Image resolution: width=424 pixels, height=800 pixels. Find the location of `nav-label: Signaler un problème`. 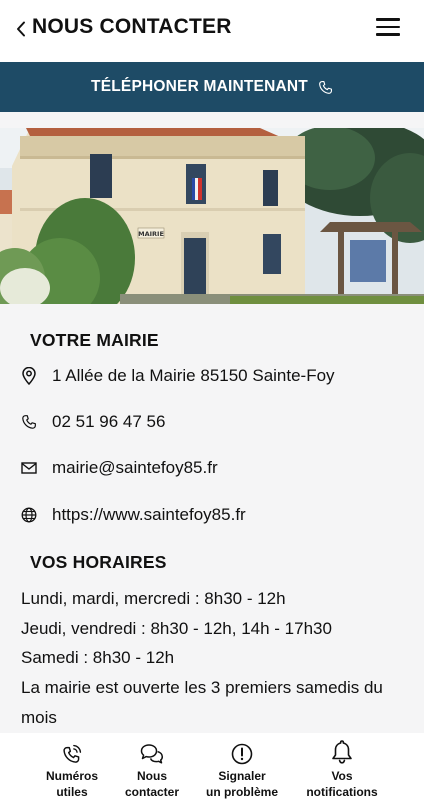

nav-label: Signaler un problème is located at coordinates (241, 784).